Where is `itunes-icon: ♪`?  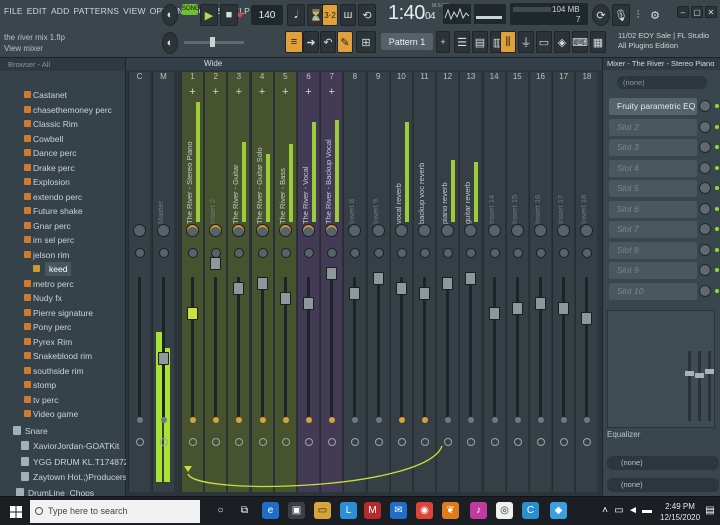
itunes-icon: ♪ is located at coordinates (478, 510).